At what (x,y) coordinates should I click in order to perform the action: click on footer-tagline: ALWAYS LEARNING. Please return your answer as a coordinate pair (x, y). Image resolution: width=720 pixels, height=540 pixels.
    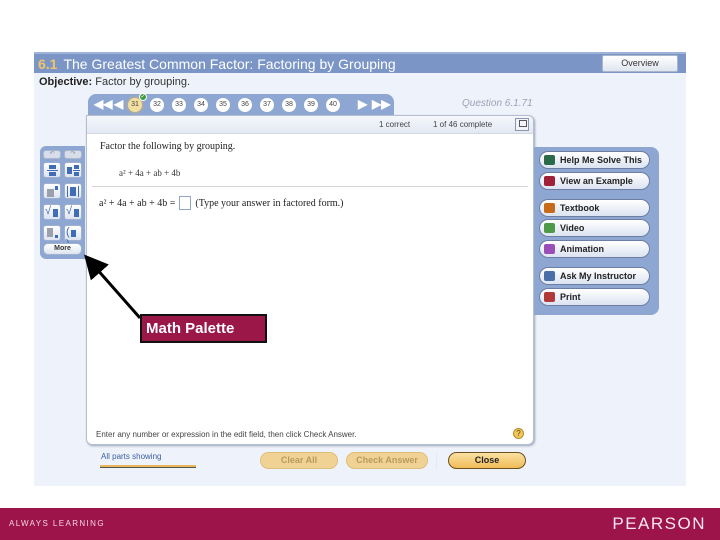
    Looking at the image, I should click on (57, 523).